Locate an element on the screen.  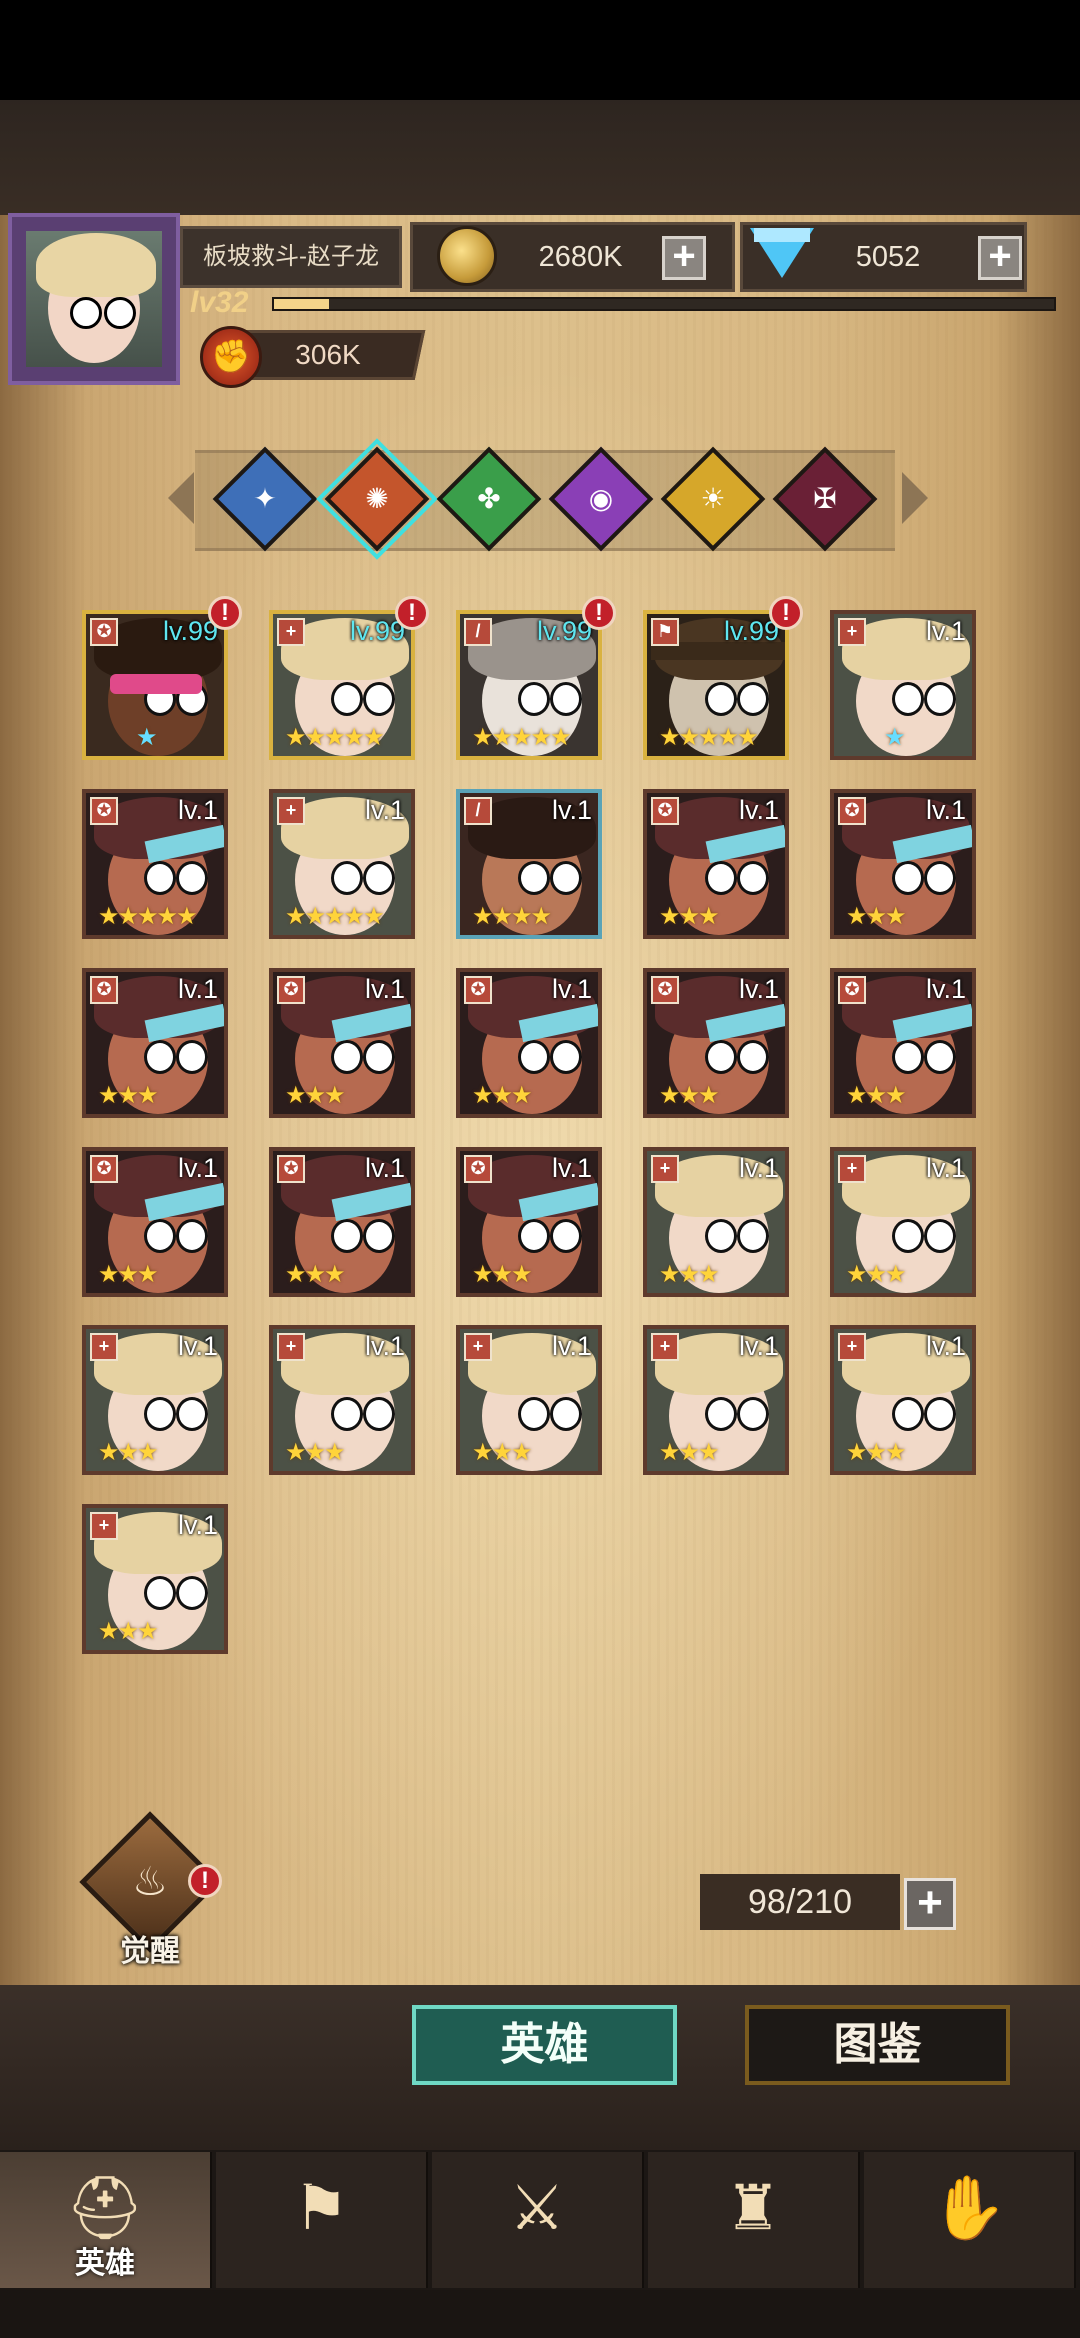
hero-card: / lv.99 ★★★★★ is located at coordinates (529, 685).